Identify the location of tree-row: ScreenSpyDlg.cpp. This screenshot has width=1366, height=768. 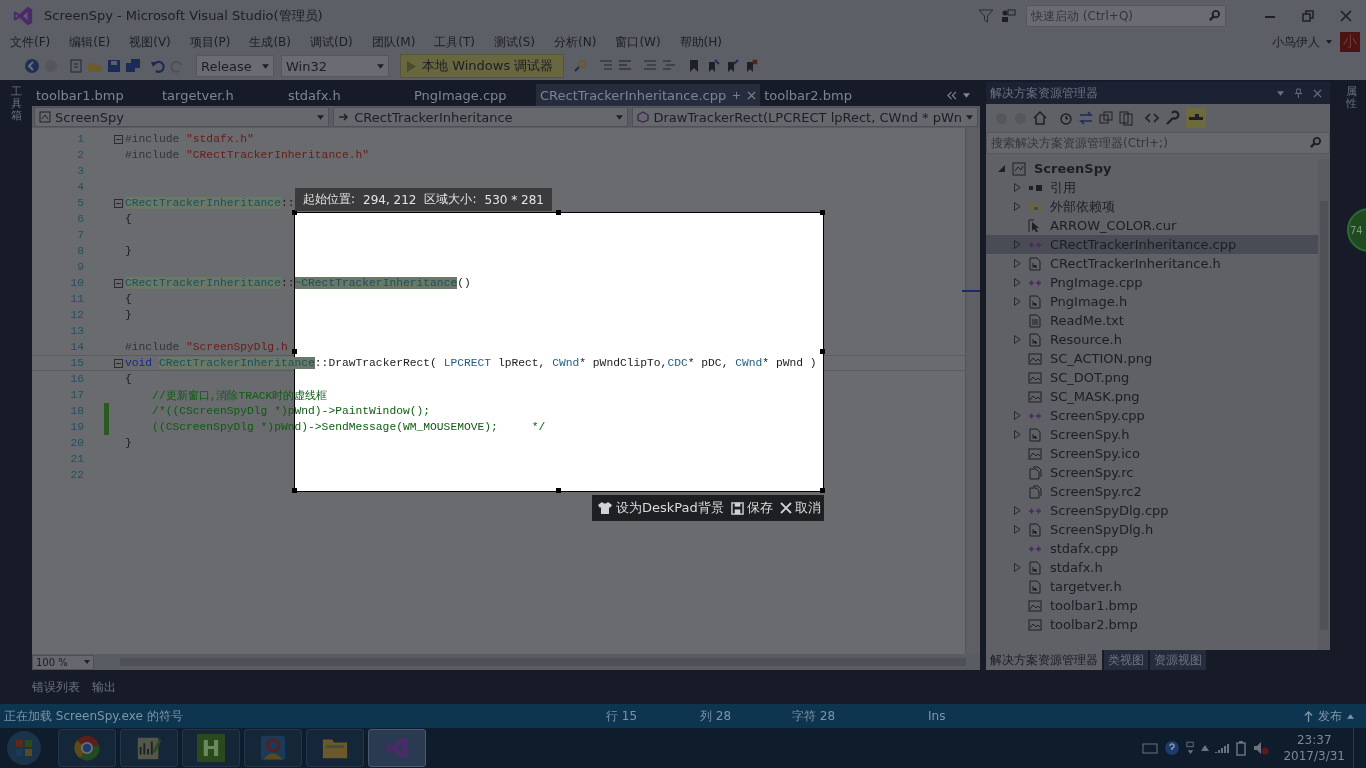
(1152, 510).